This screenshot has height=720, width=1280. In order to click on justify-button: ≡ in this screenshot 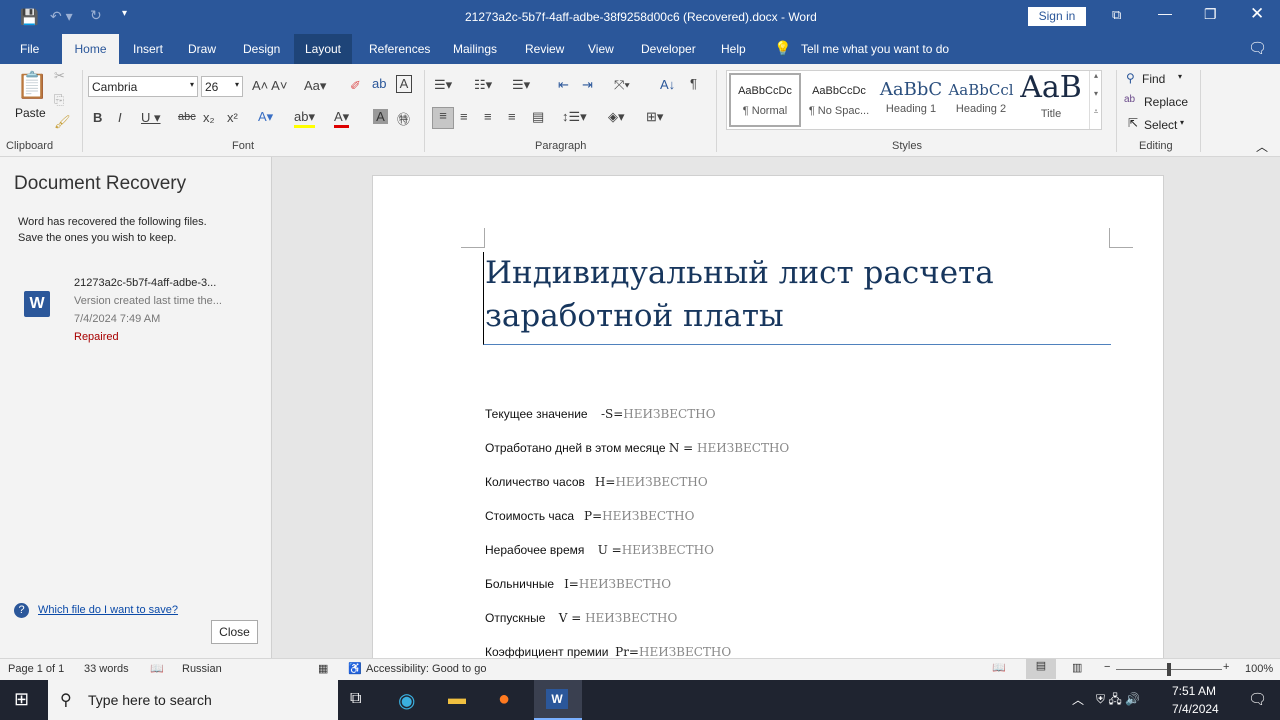, I will do `click(512, 116)`.